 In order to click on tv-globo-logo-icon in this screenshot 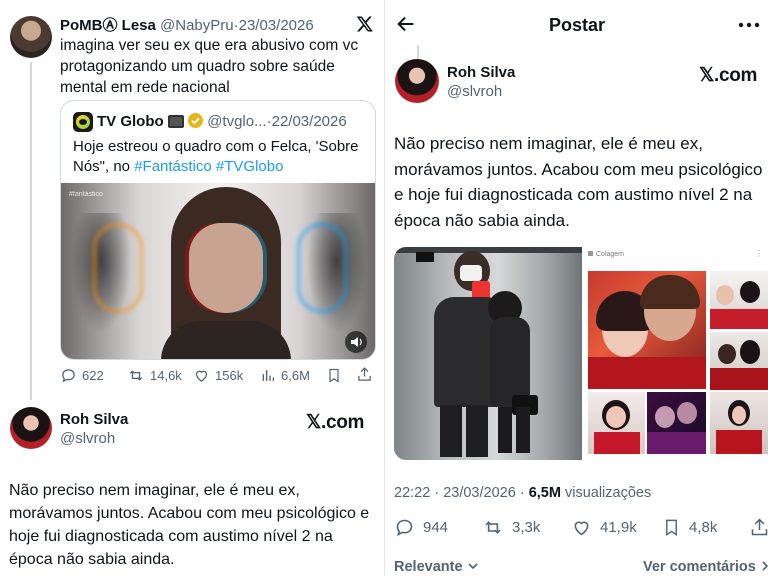, I will do `click(83, 122)`.